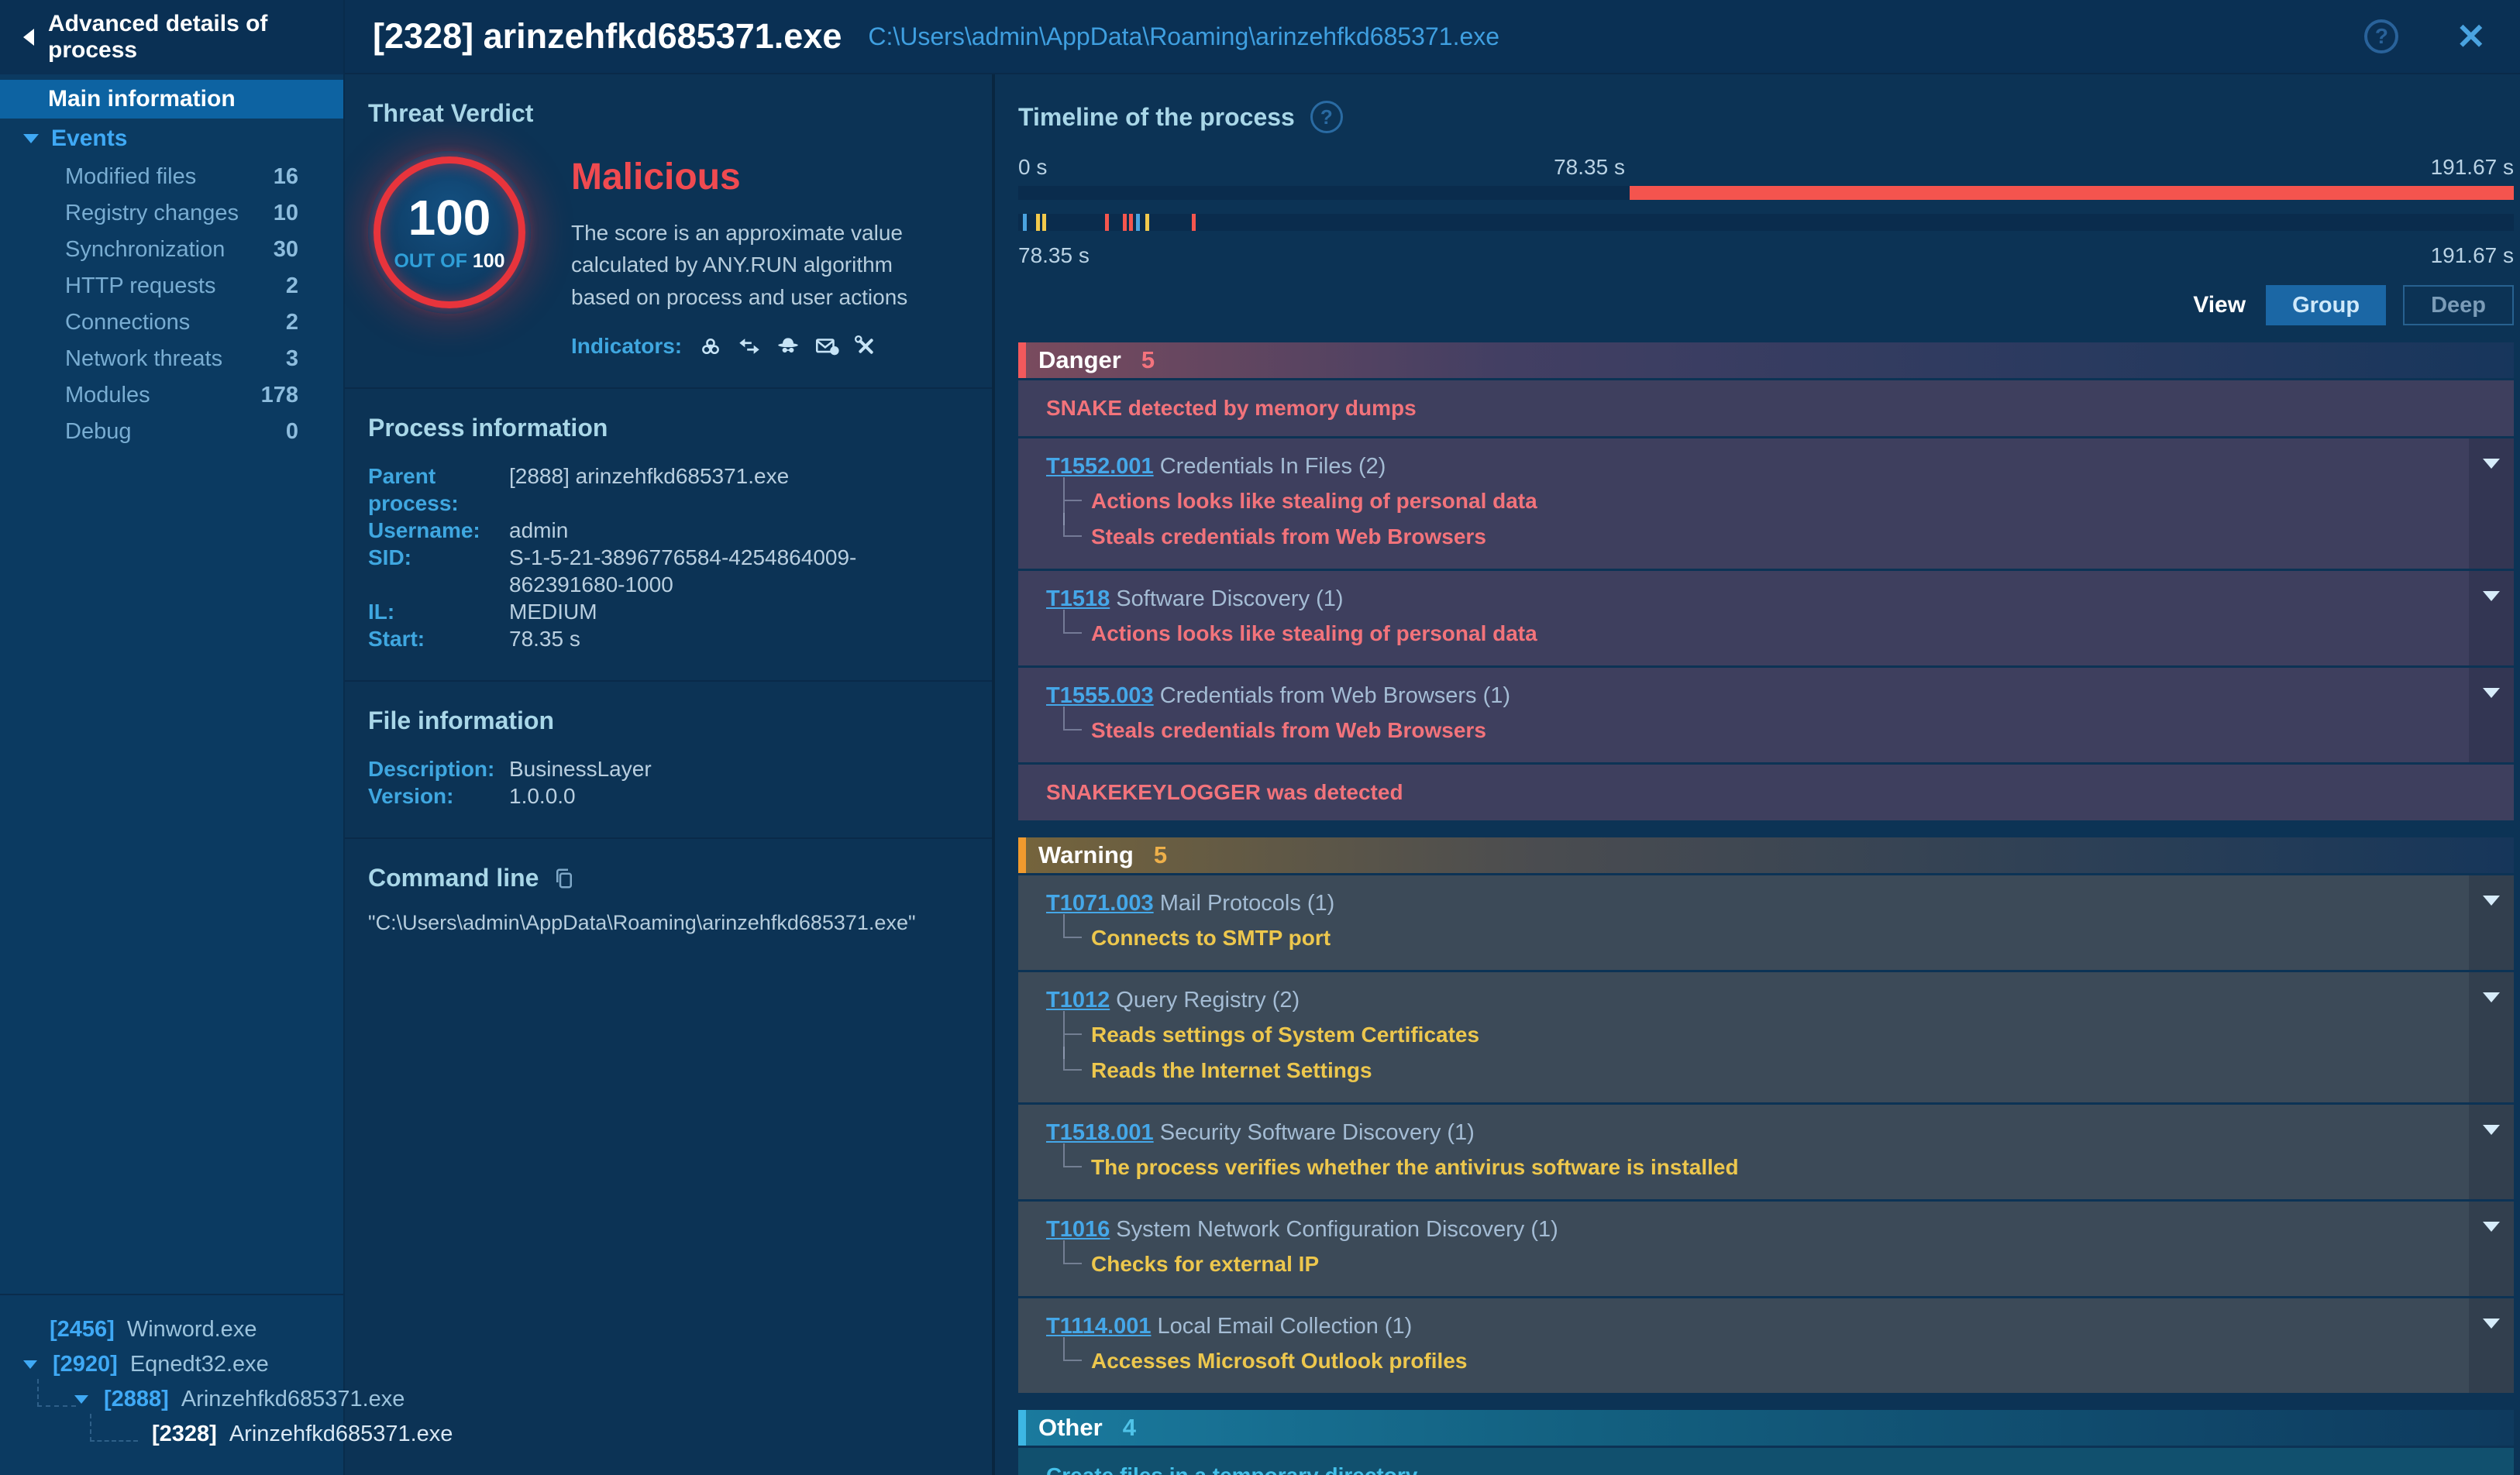 This screenshot has height=1475, width=2520. I want to click on sidebar-item-connections: Connections 2, so click(172, 322).